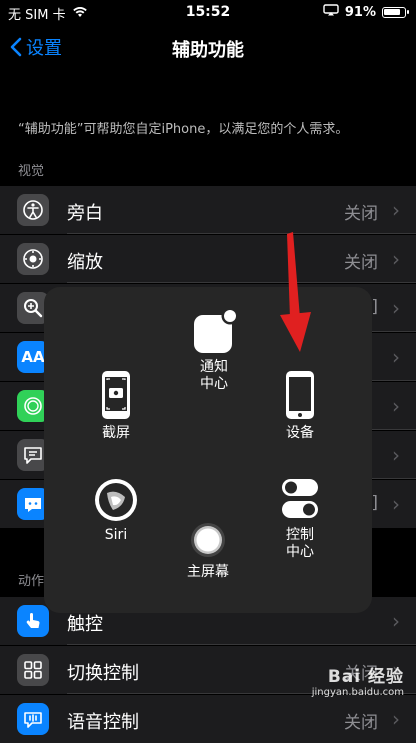 Image resolution: width=416 pixels, height=743 pixels. What do you see at coordinates (85, 624) in the screenshot?
I see `row-label: 触控` at bounding box center [85, 624].